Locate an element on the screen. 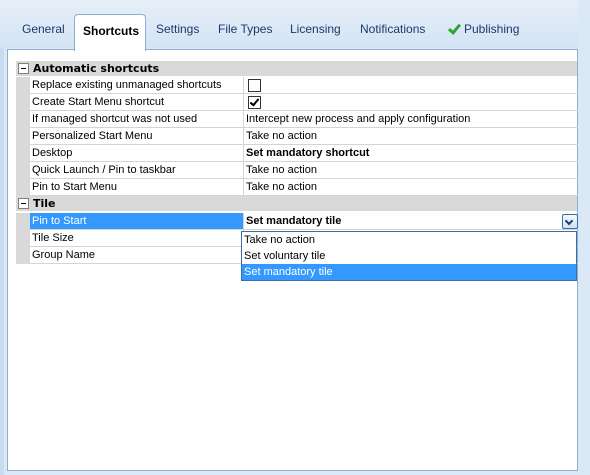  row-pin-to-start: Pin to Start Set mandatory tile is located at coordinates (297, 221).